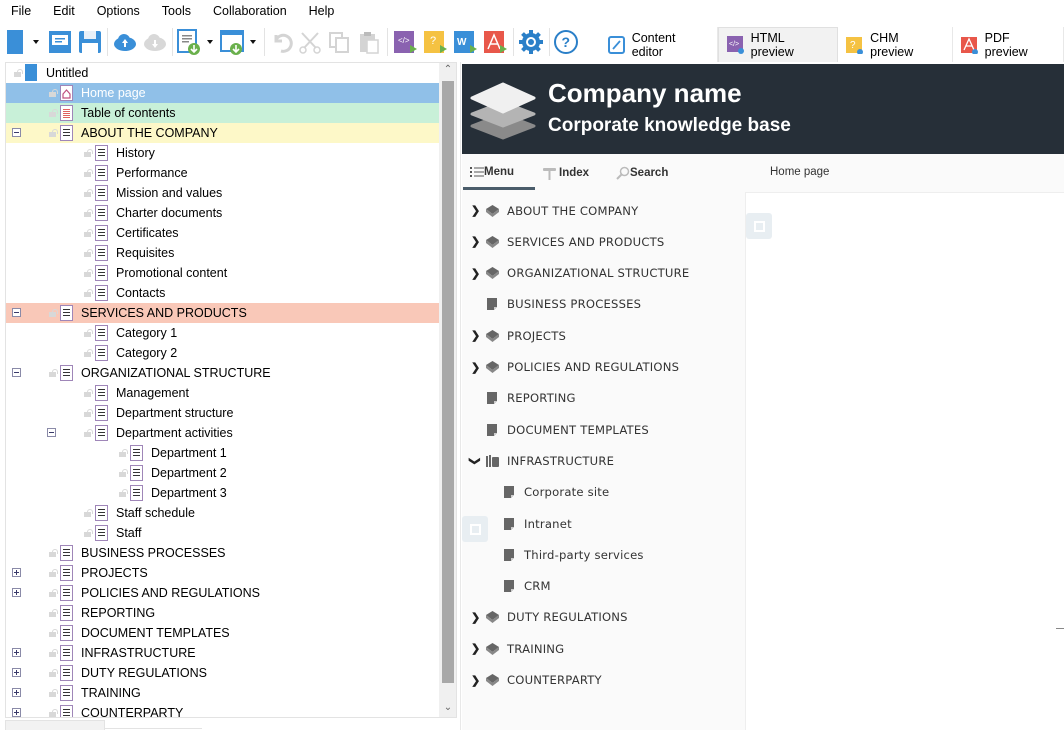  What do you see at coordinates (495, 42) in the screenshot?
I see `publish-pdf-button` at bounding box center [495, 42].